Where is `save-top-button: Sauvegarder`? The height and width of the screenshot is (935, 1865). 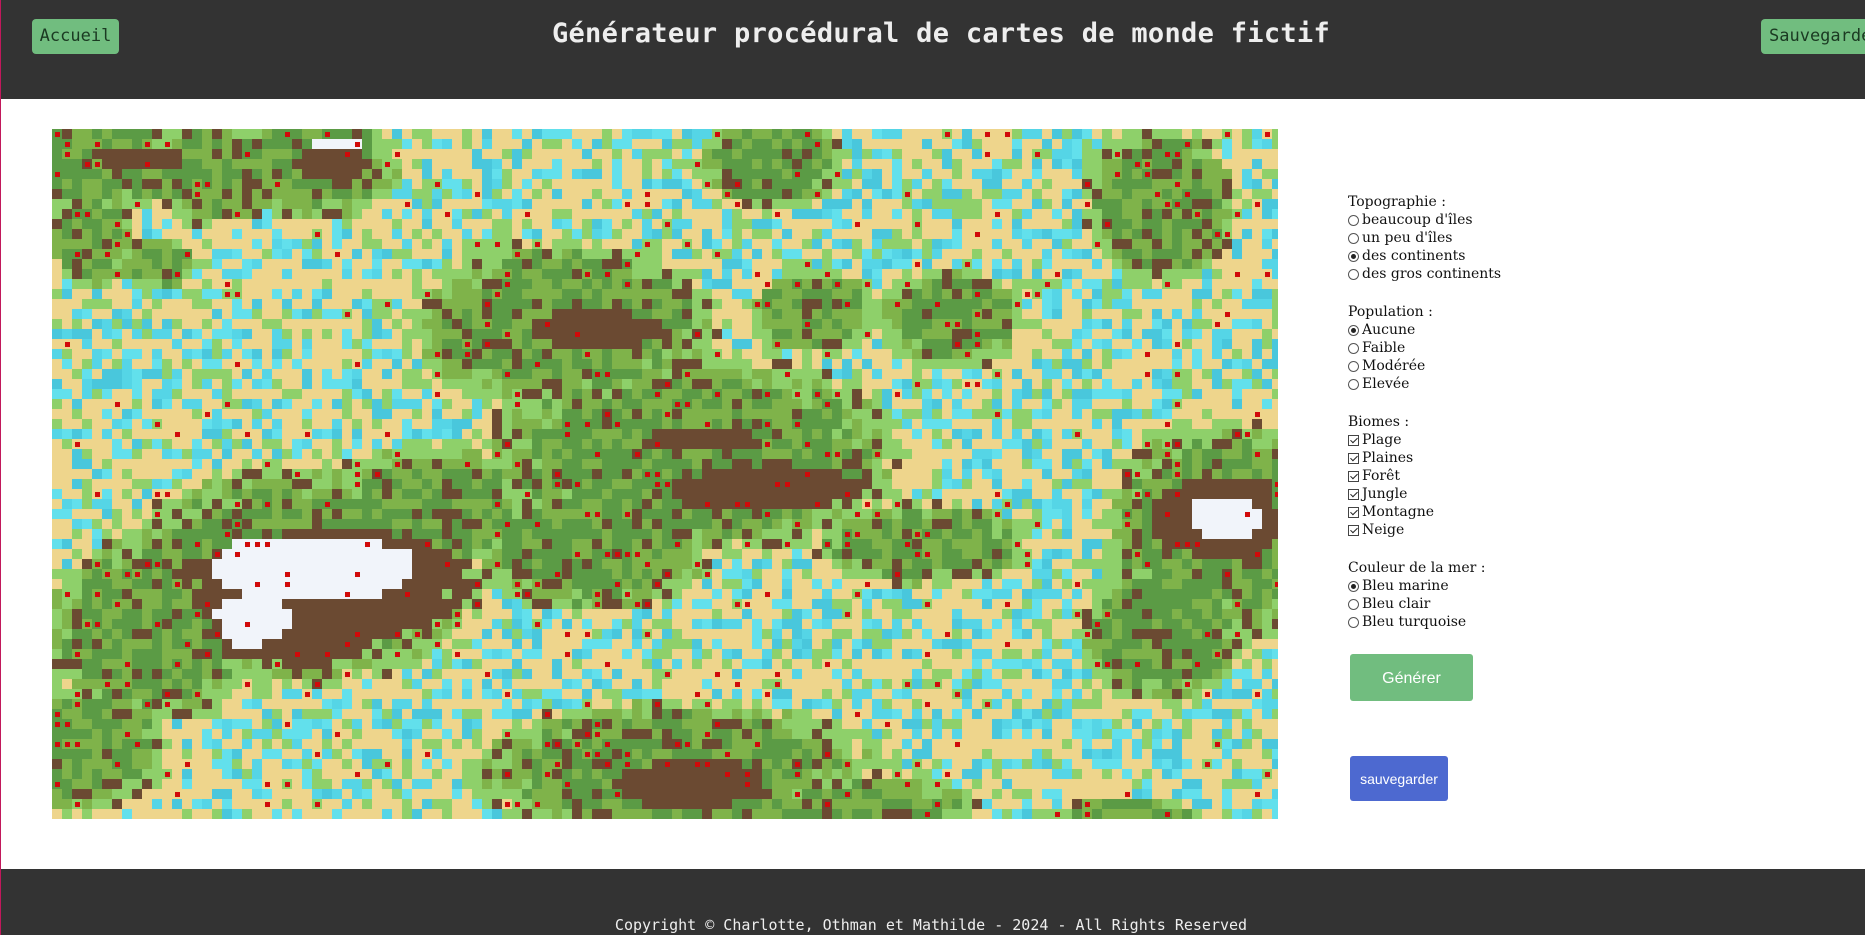 save-top-button: Sauvegarder is located at coordinates (1813, 36).